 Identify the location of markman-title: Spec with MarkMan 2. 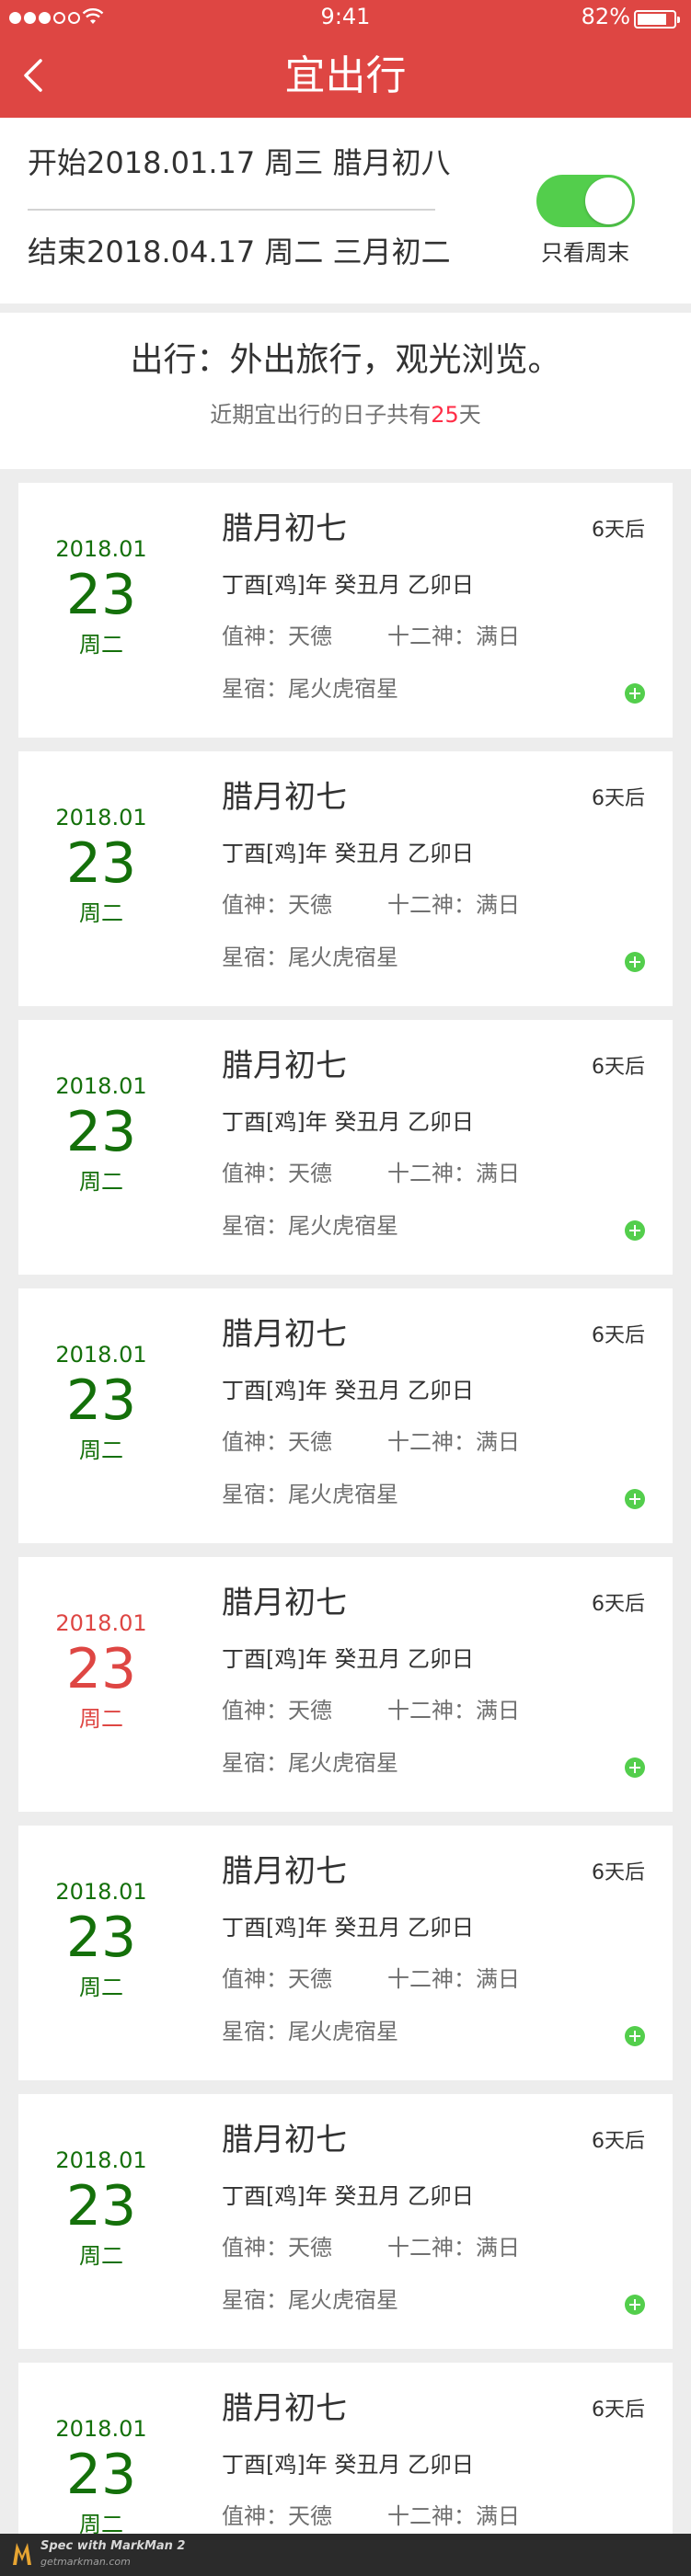
(113, 2546).